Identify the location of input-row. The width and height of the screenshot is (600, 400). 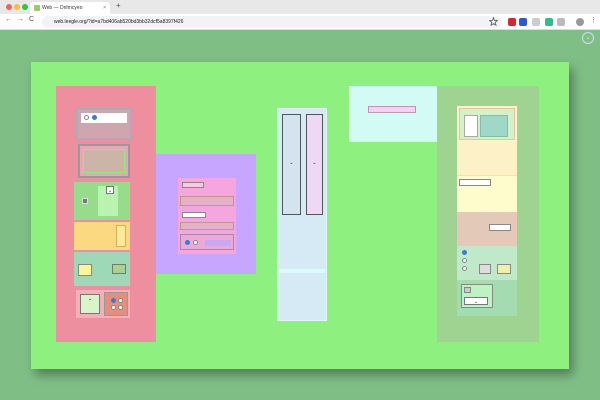
(487, 194).